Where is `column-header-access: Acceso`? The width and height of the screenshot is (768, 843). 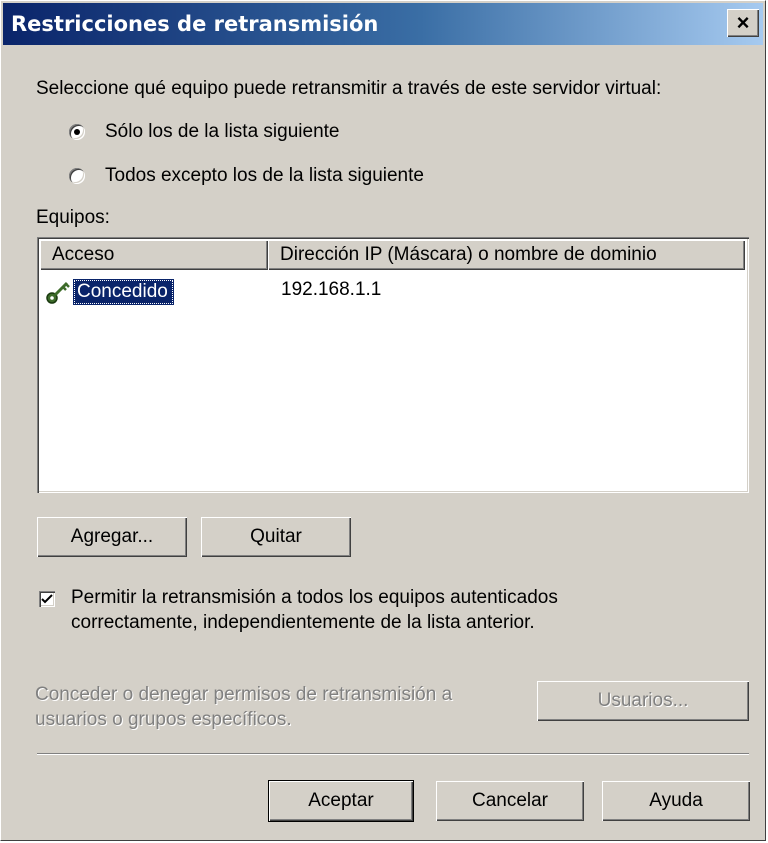 column-header-access: Acceso is located at coordinates (154, 255).